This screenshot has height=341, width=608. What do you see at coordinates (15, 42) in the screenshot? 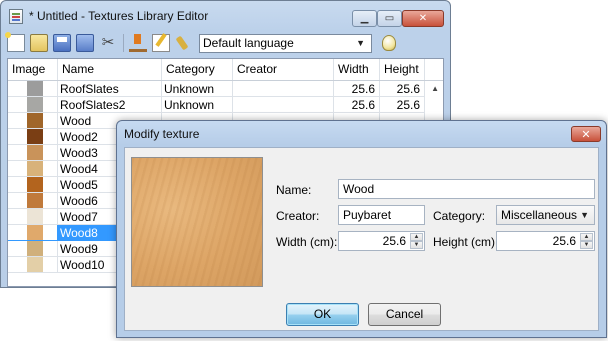
I see `new-icon` at bounding box center [15, 42].